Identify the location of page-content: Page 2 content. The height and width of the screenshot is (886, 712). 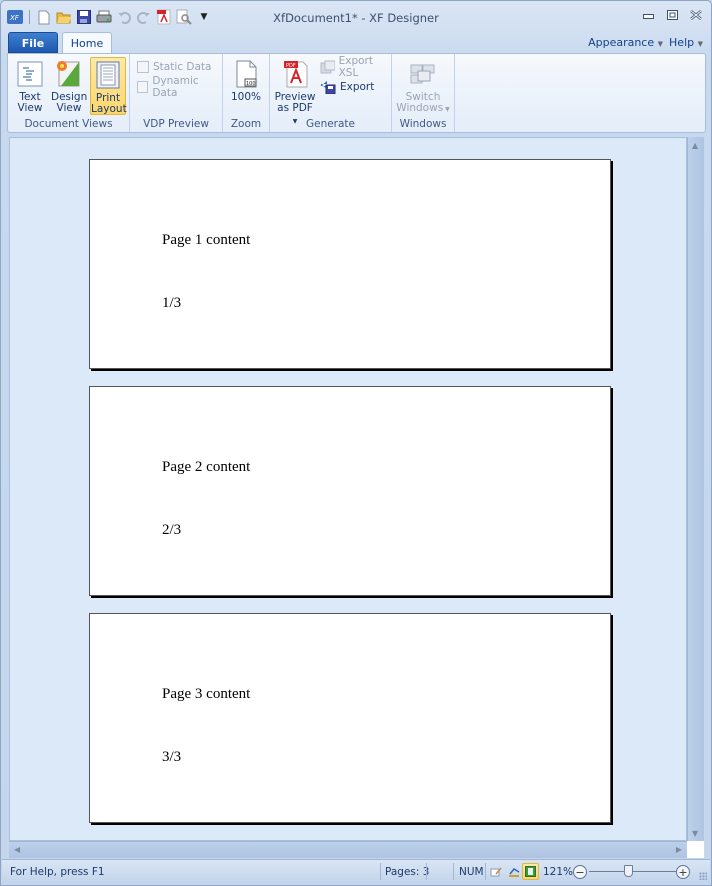
(206, 467).